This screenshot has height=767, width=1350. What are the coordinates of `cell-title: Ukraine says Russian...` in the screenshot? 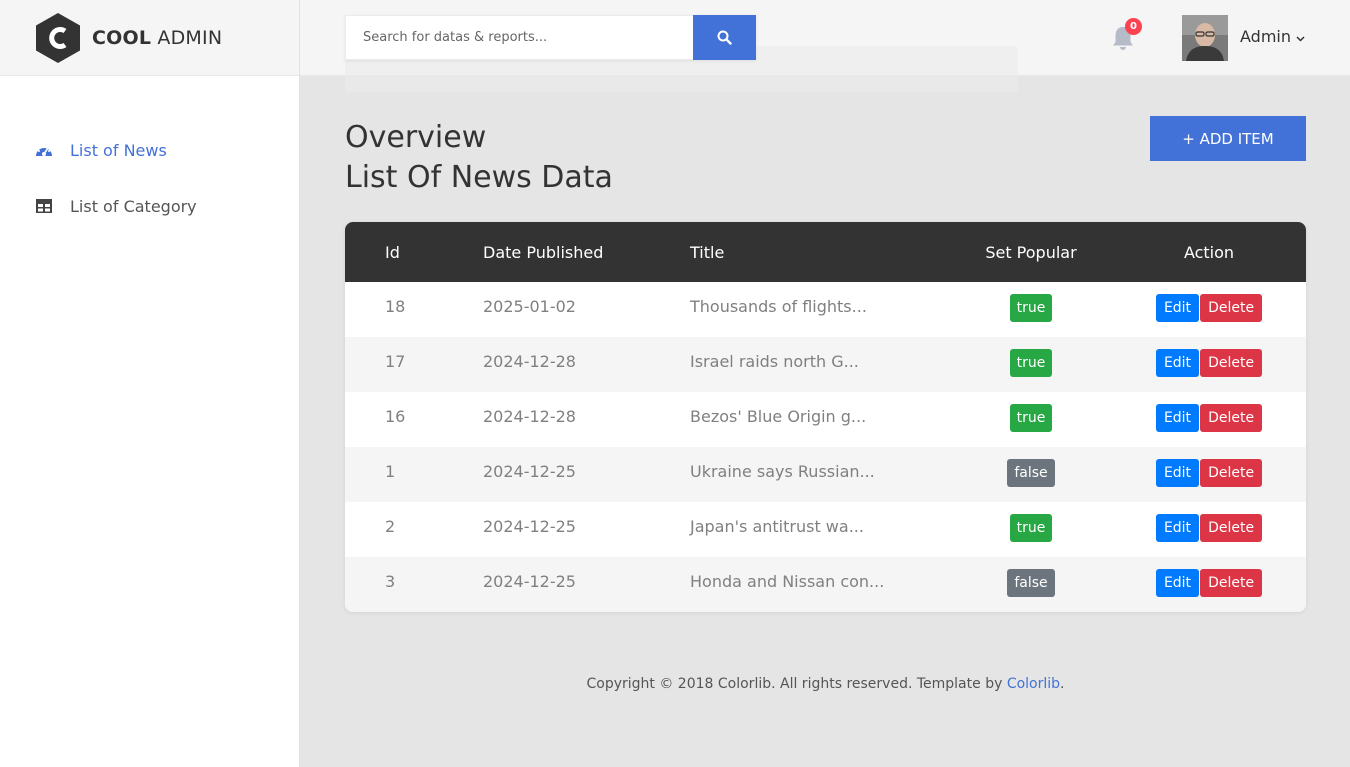 It's located at (782, 471).